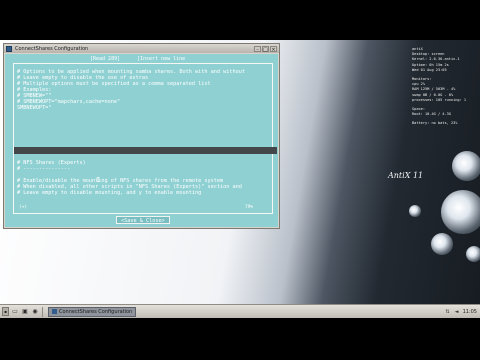 The width and height of the screenshot is (480, 360). I want to click on wallpaper-orb-small, so click(442, 244).